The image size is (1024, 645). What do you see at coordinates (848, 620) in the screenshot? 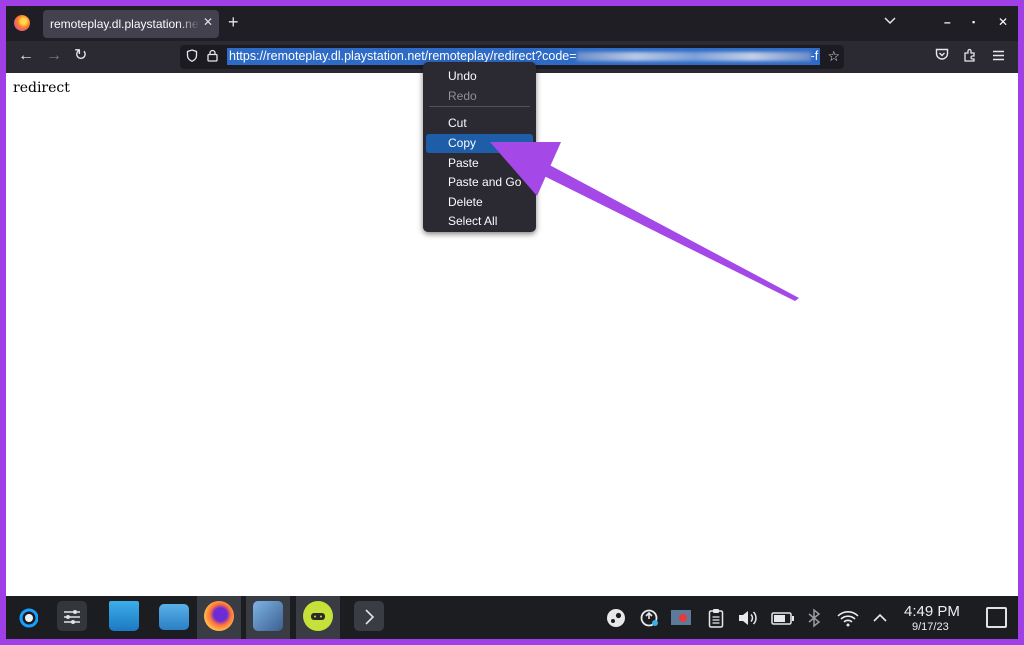
I see `wifi-icon` at bounding box center [848, 620].